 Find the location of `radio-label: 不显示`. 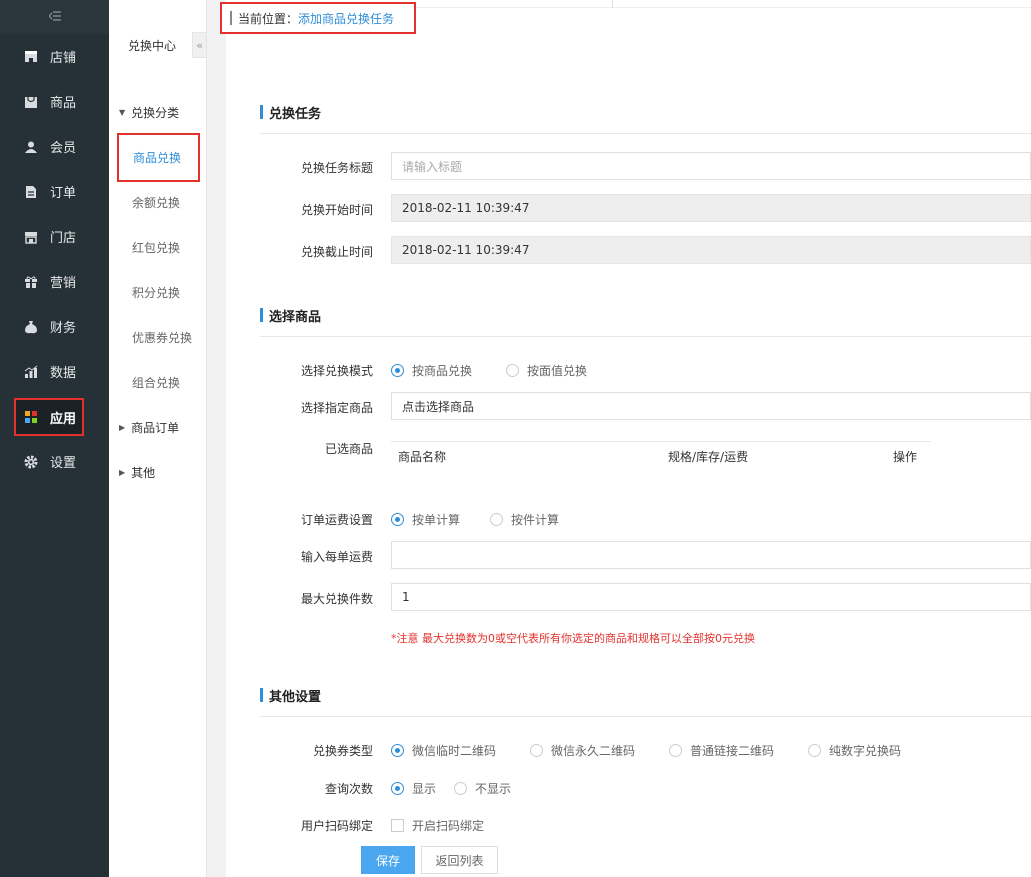

radio-label: 不显示 is located at coordinates (493, 789).